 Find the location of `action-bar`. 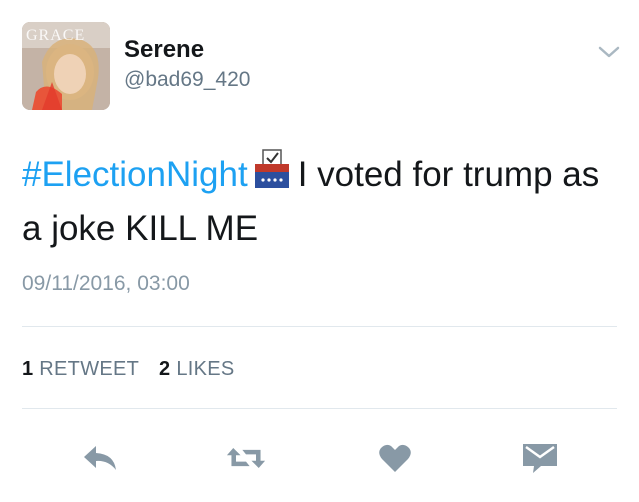

action-bar is located at coordinates (319, 458).